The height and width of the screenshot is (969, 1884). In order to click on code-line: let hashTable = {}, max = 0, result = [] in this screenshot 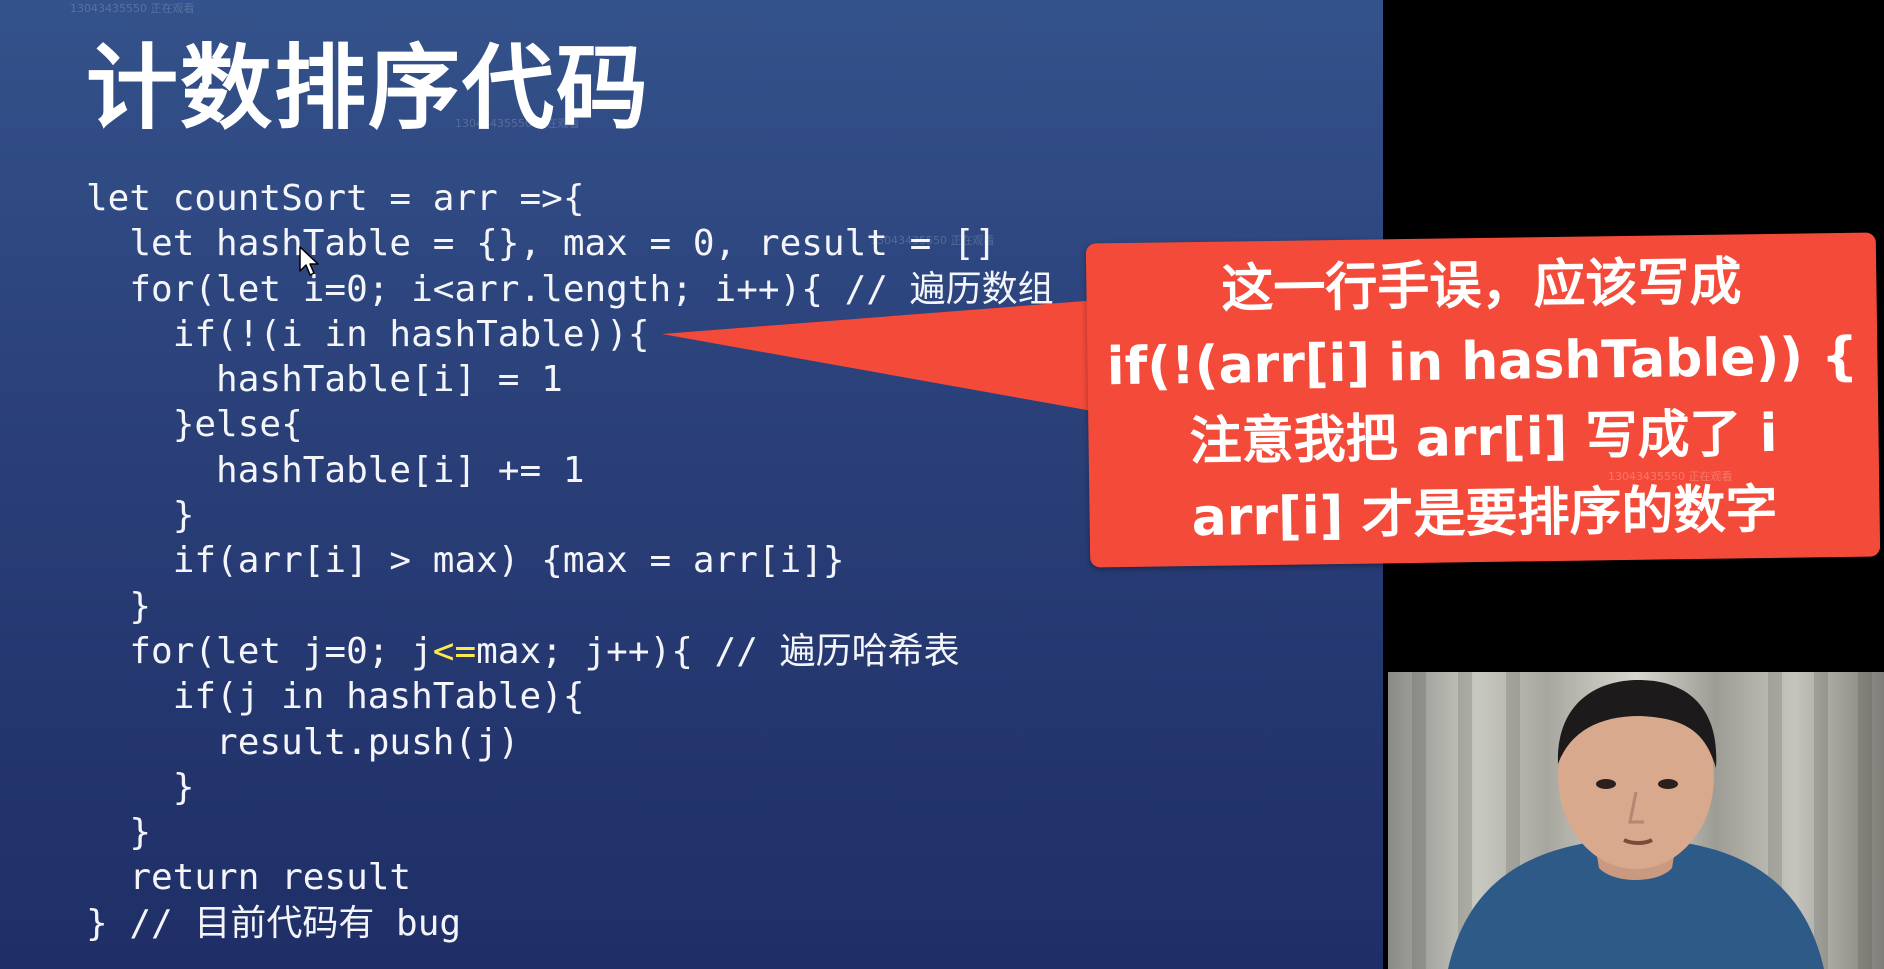, I will do `click(541, 244)`.